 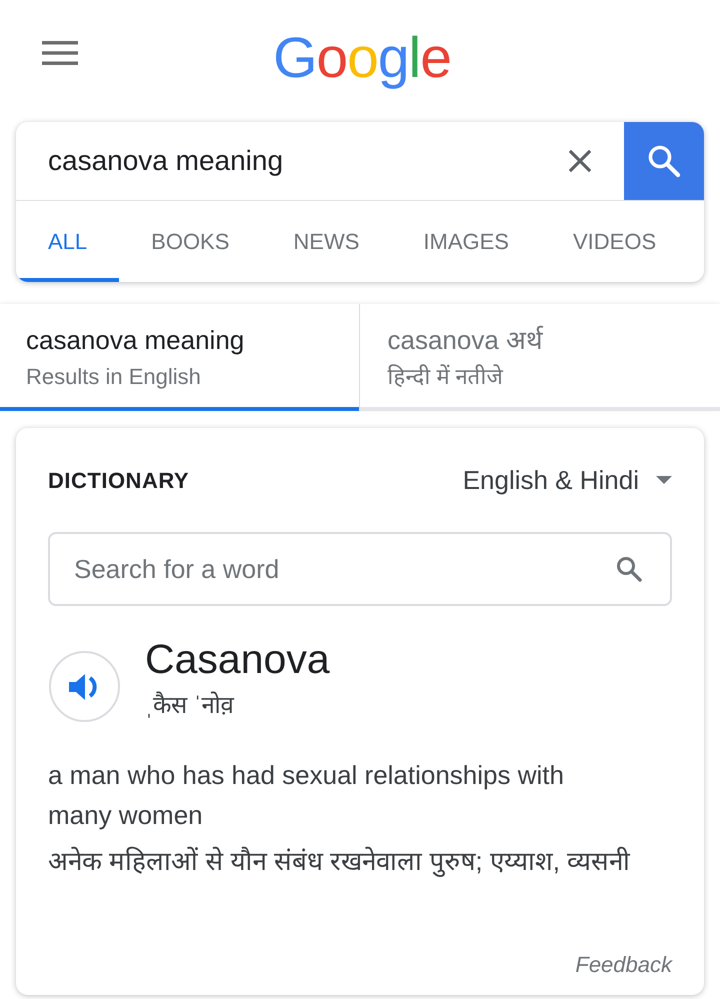 What do you see at coordinates (84, 686) in the screenshot?
I see `speaker-button` at bounding box center [84, 686].